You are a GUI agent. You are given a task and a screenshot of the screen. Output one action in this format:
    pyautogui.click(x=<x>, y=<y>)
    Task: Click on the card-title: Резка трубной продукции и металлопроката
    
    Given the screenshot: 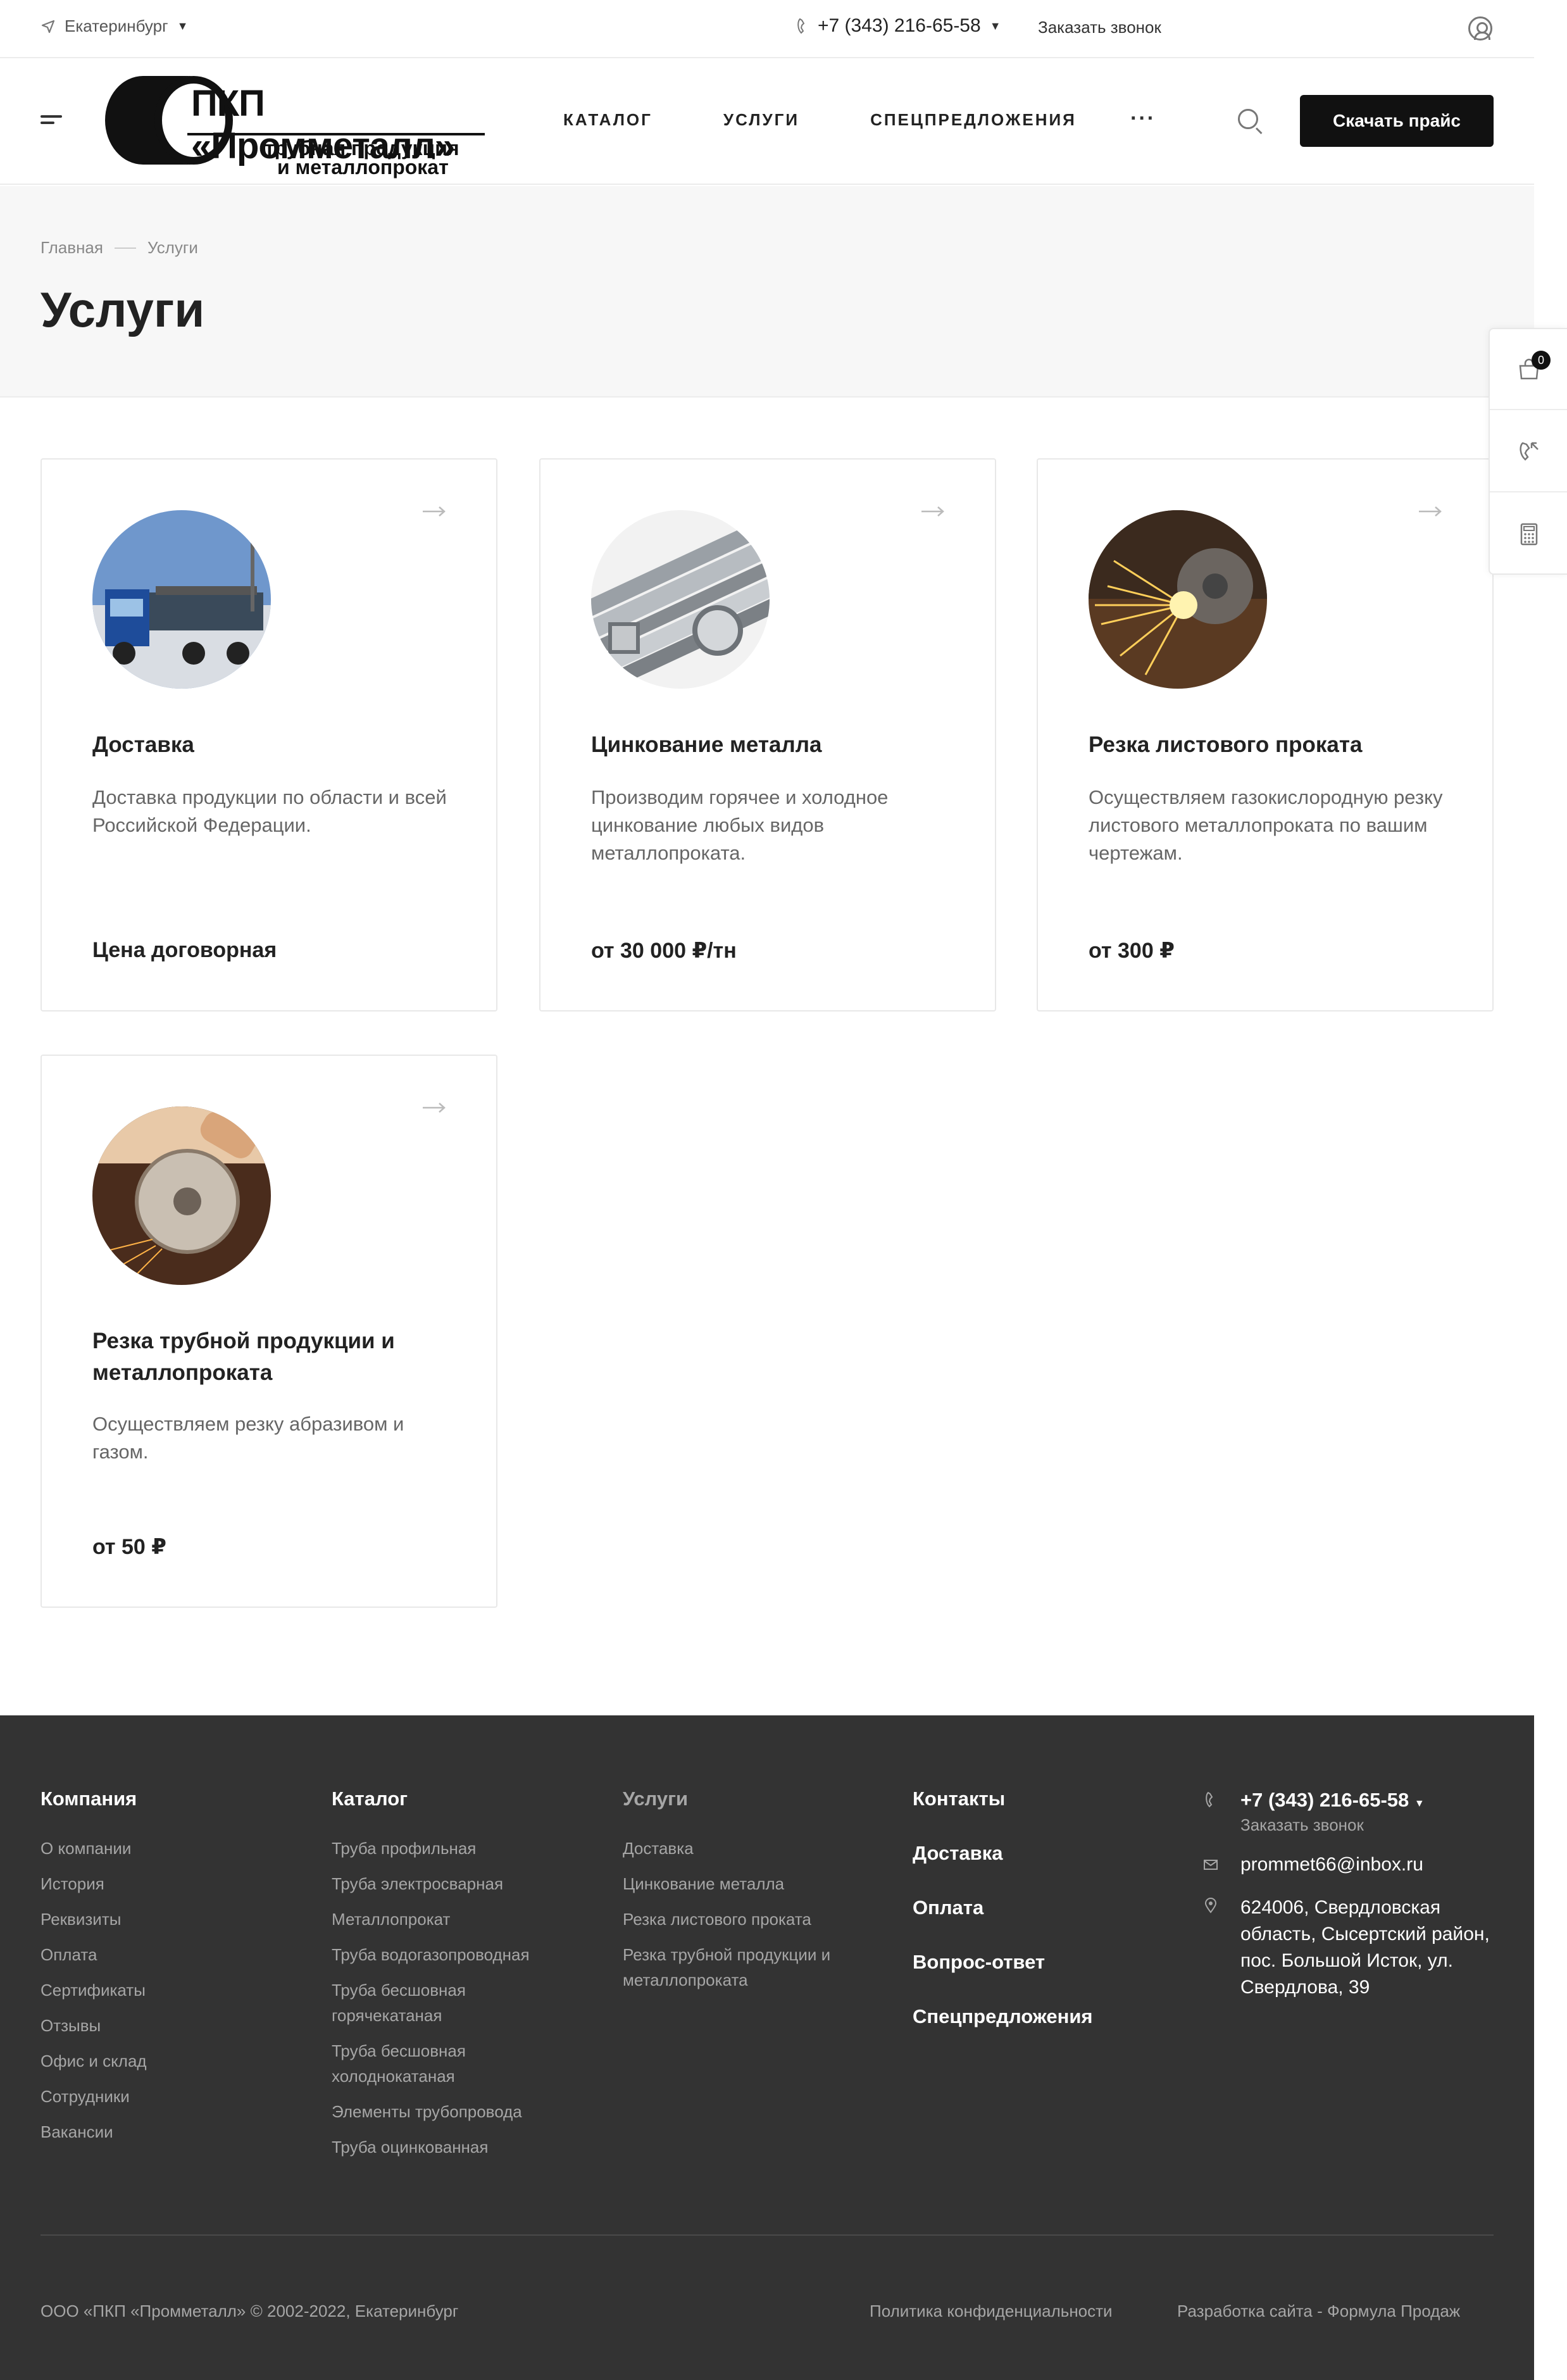 What is the action you would take?
    pyautogui.click(x=243, y=1357)
    